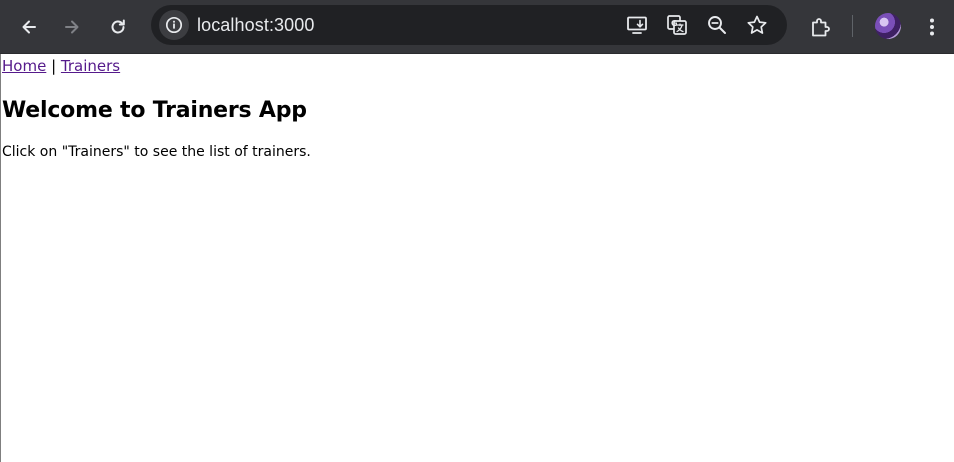  Describe the element at coordinates (469, 25) in the screenshot. I see `address-bar: localhost:3000 G` at that location.